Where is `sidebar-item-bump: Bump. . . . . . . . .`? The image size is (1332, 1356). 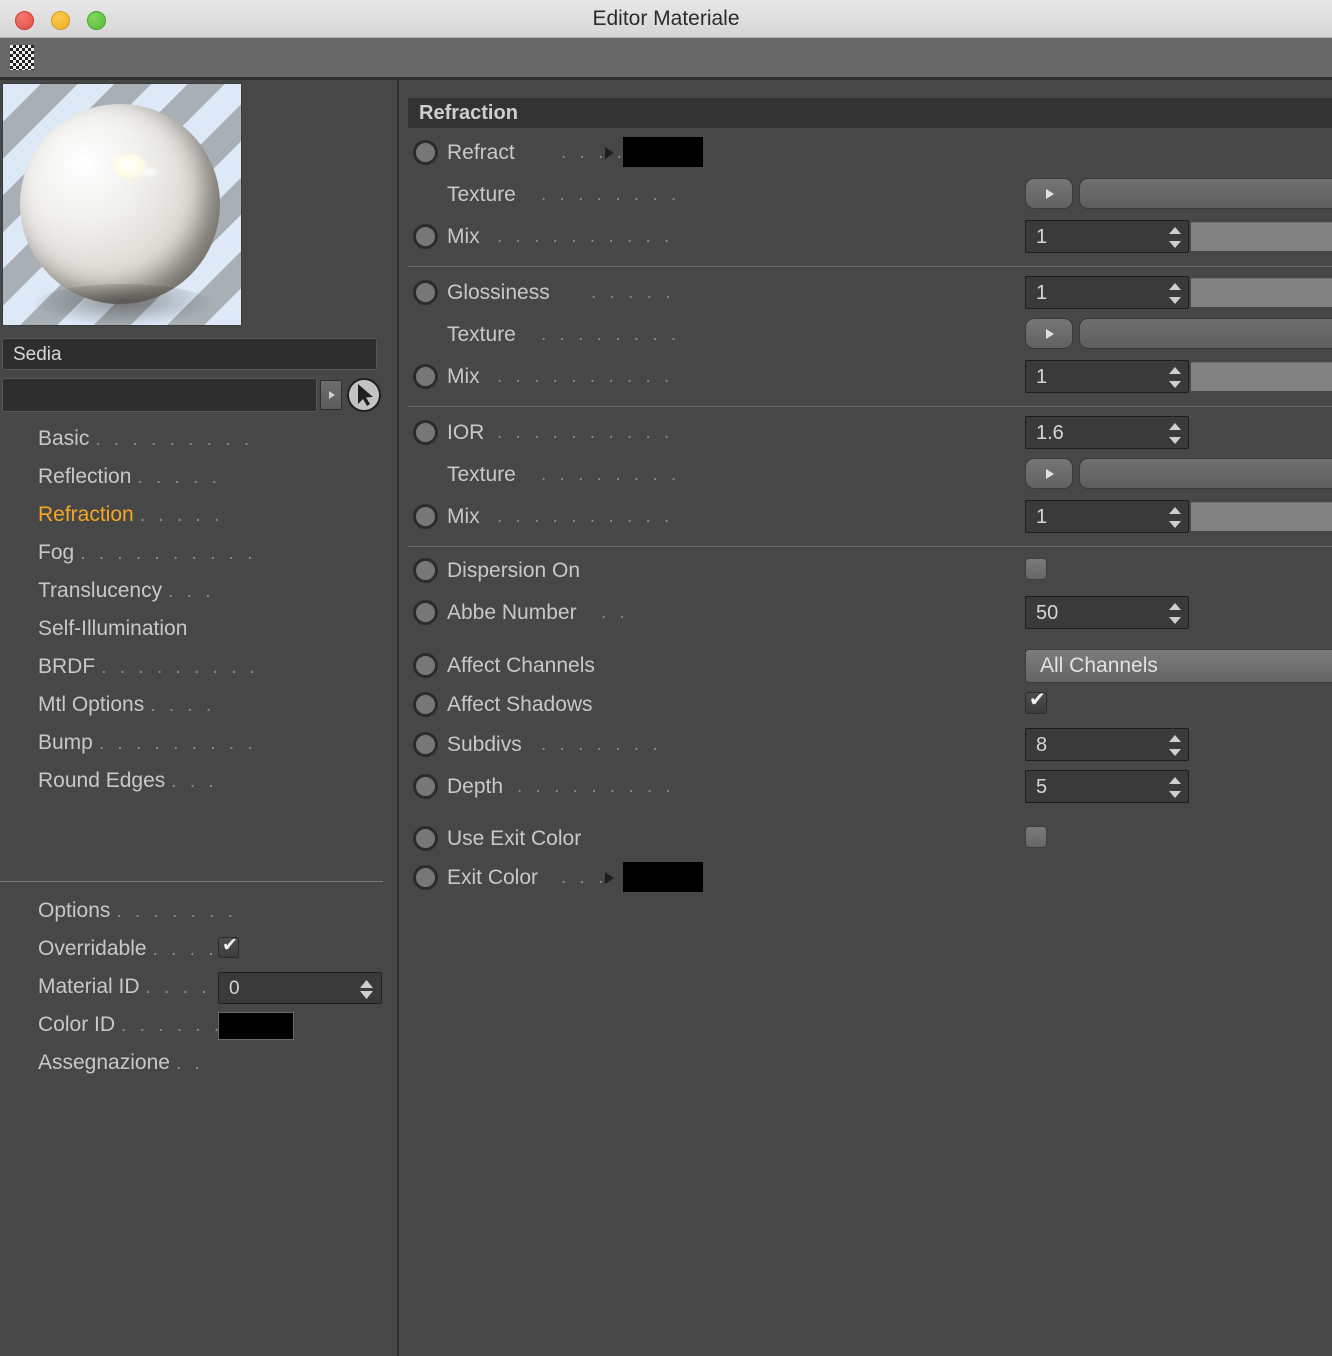
sidebar-item-bump: Bump. . . . . . . . . is located at coordinates (199, 743).